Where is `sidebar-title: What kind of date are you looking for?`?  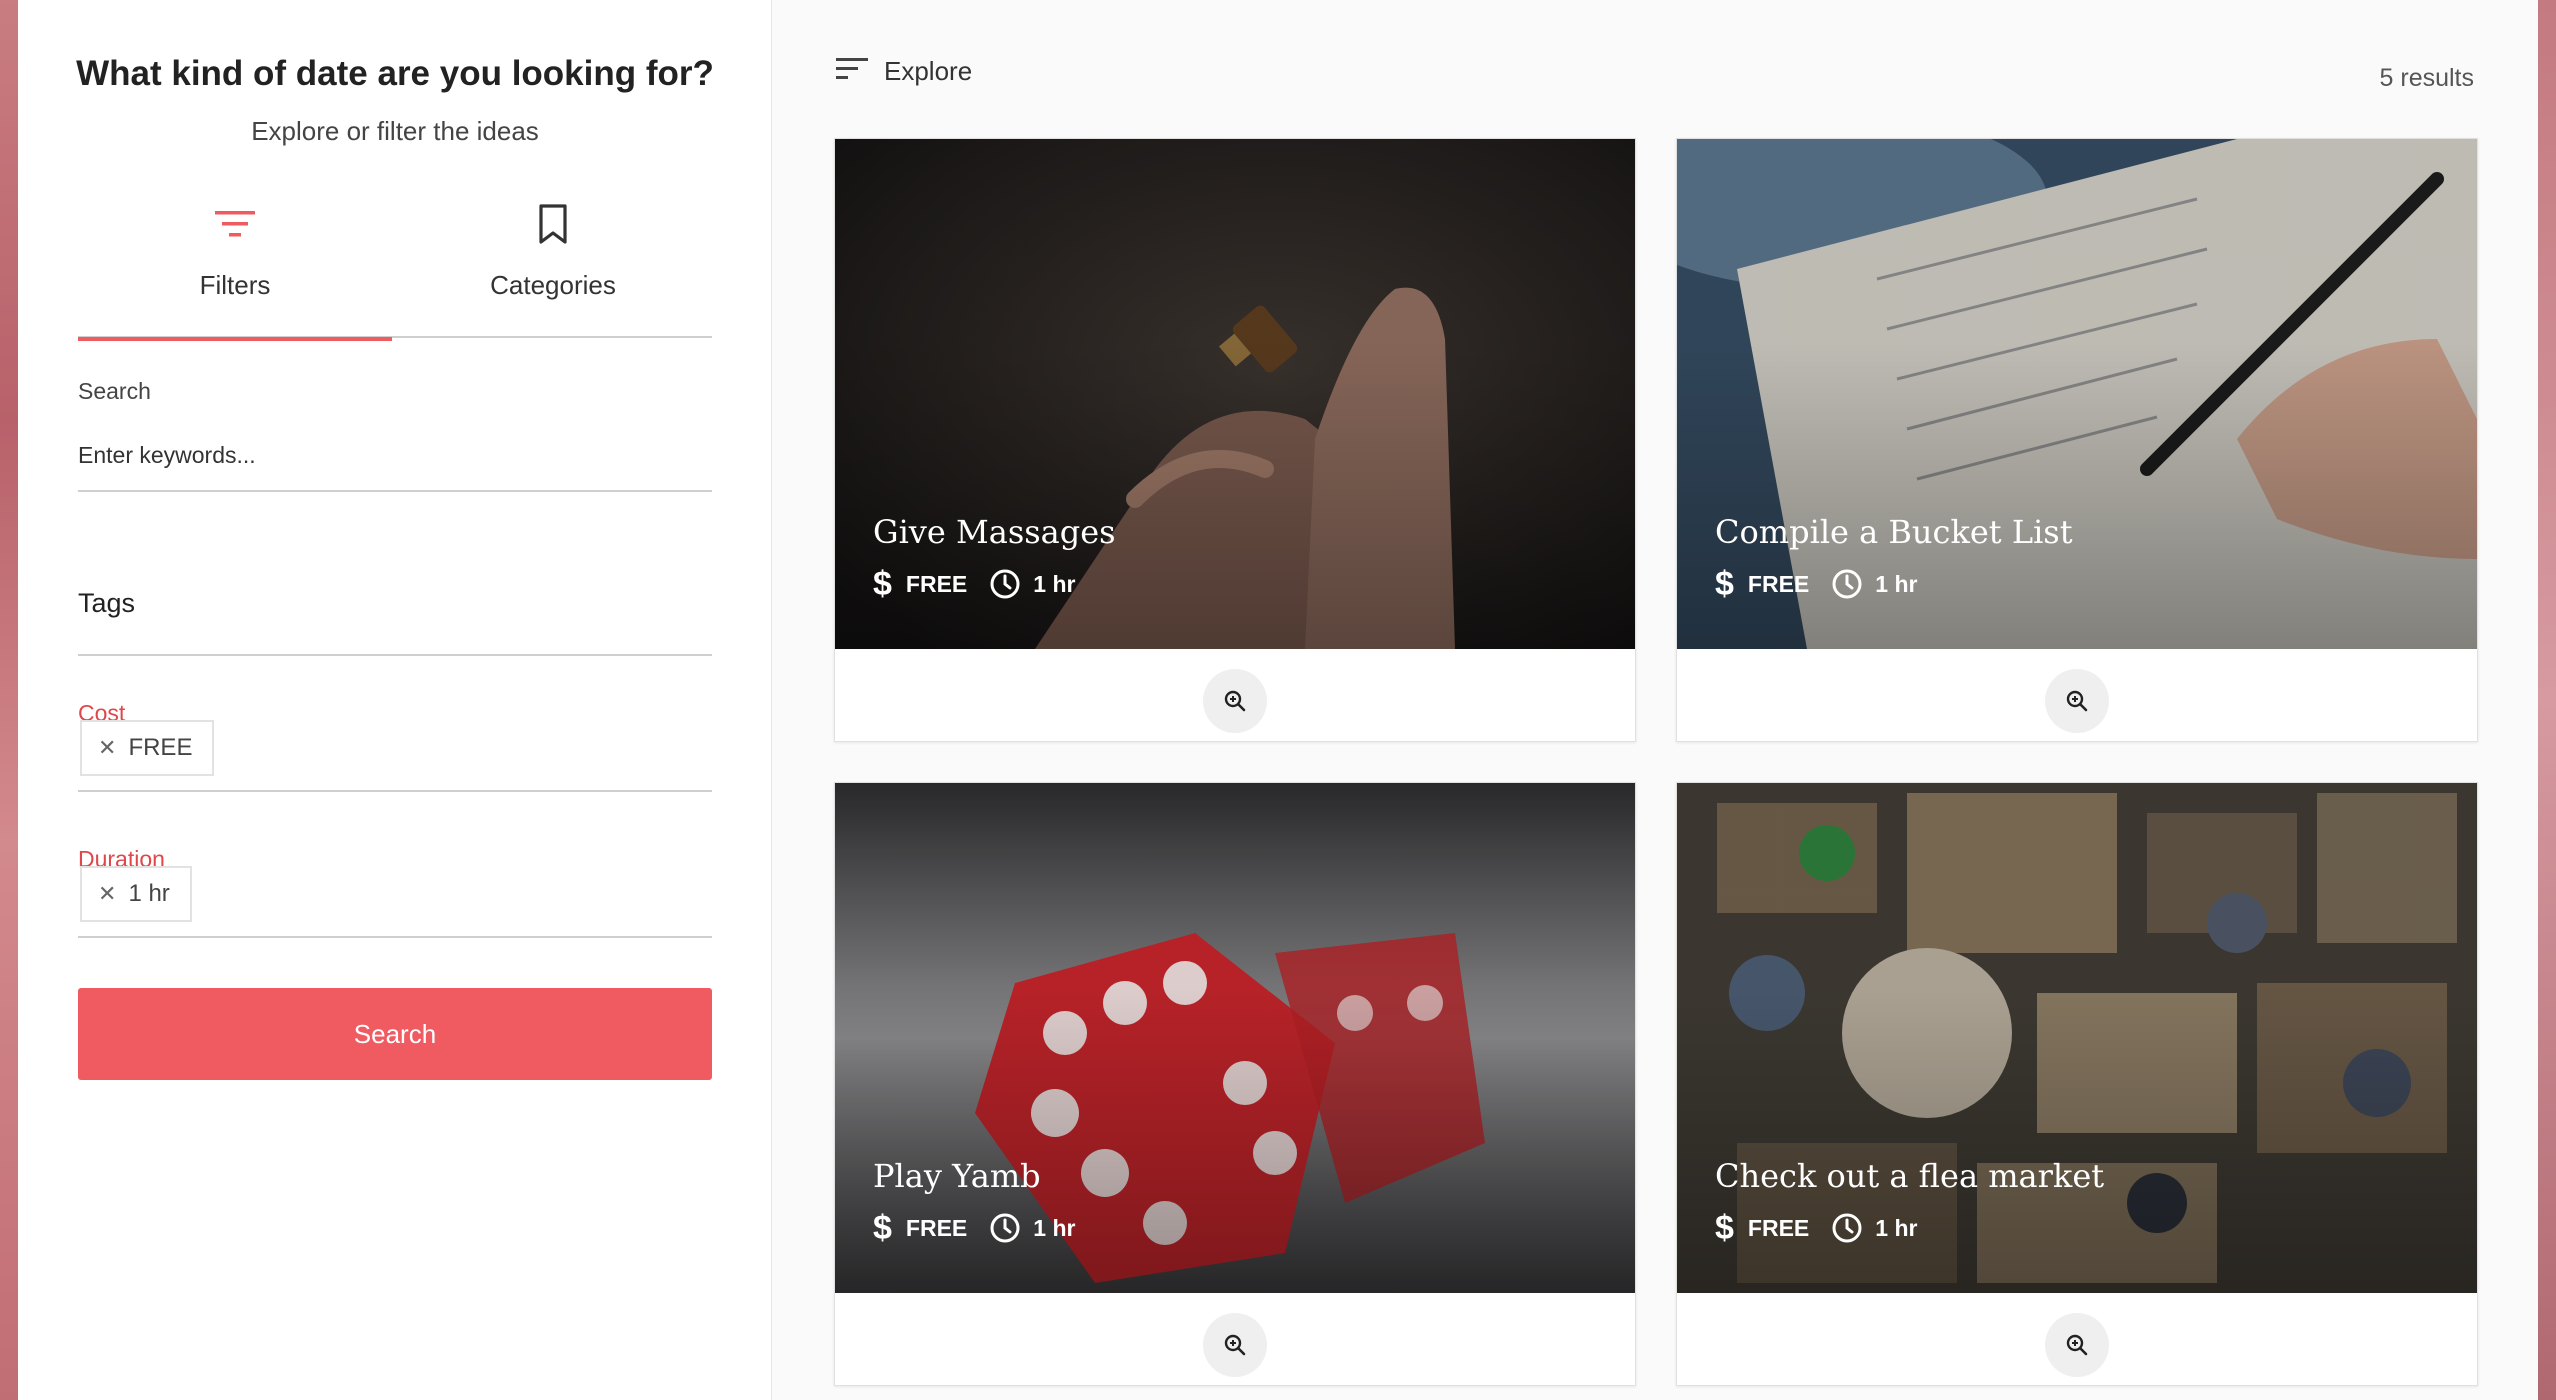 sidebar-title: What kind of date are you looking for? is located at coordinates (395, 73).